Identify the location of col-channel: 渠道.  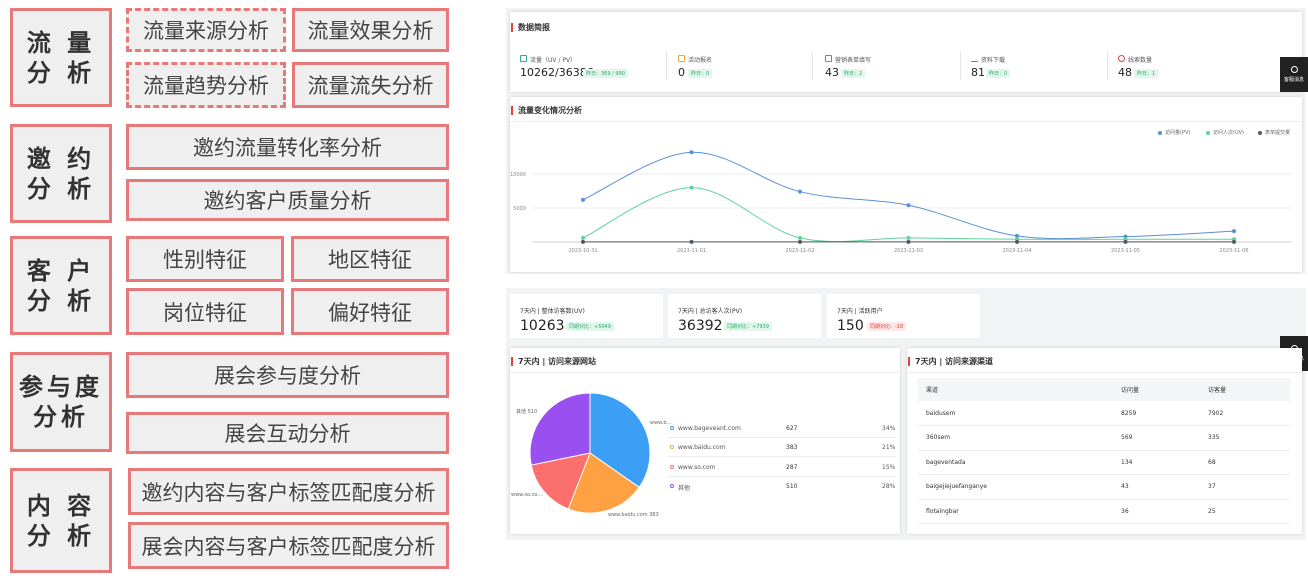
(1015, 389).